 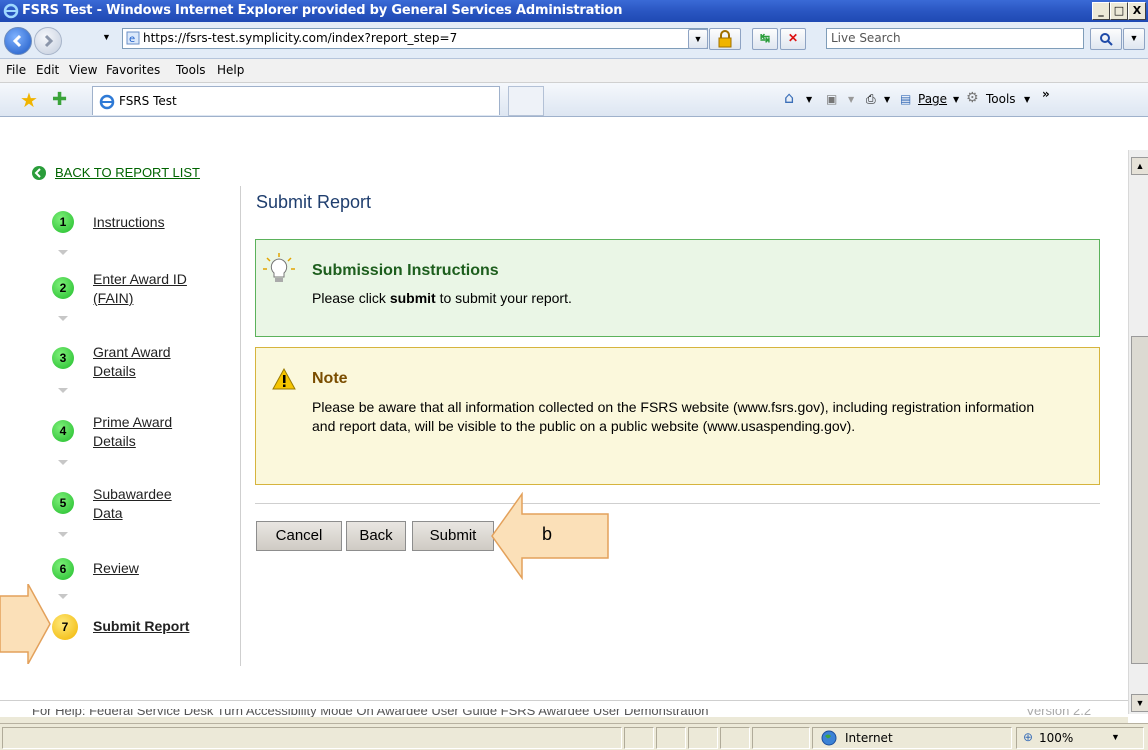 What do you see at coordinates (140, 279) in the screenshot?
I see `step-2-link: Enter Award ID` at bounding box center [140, 279].